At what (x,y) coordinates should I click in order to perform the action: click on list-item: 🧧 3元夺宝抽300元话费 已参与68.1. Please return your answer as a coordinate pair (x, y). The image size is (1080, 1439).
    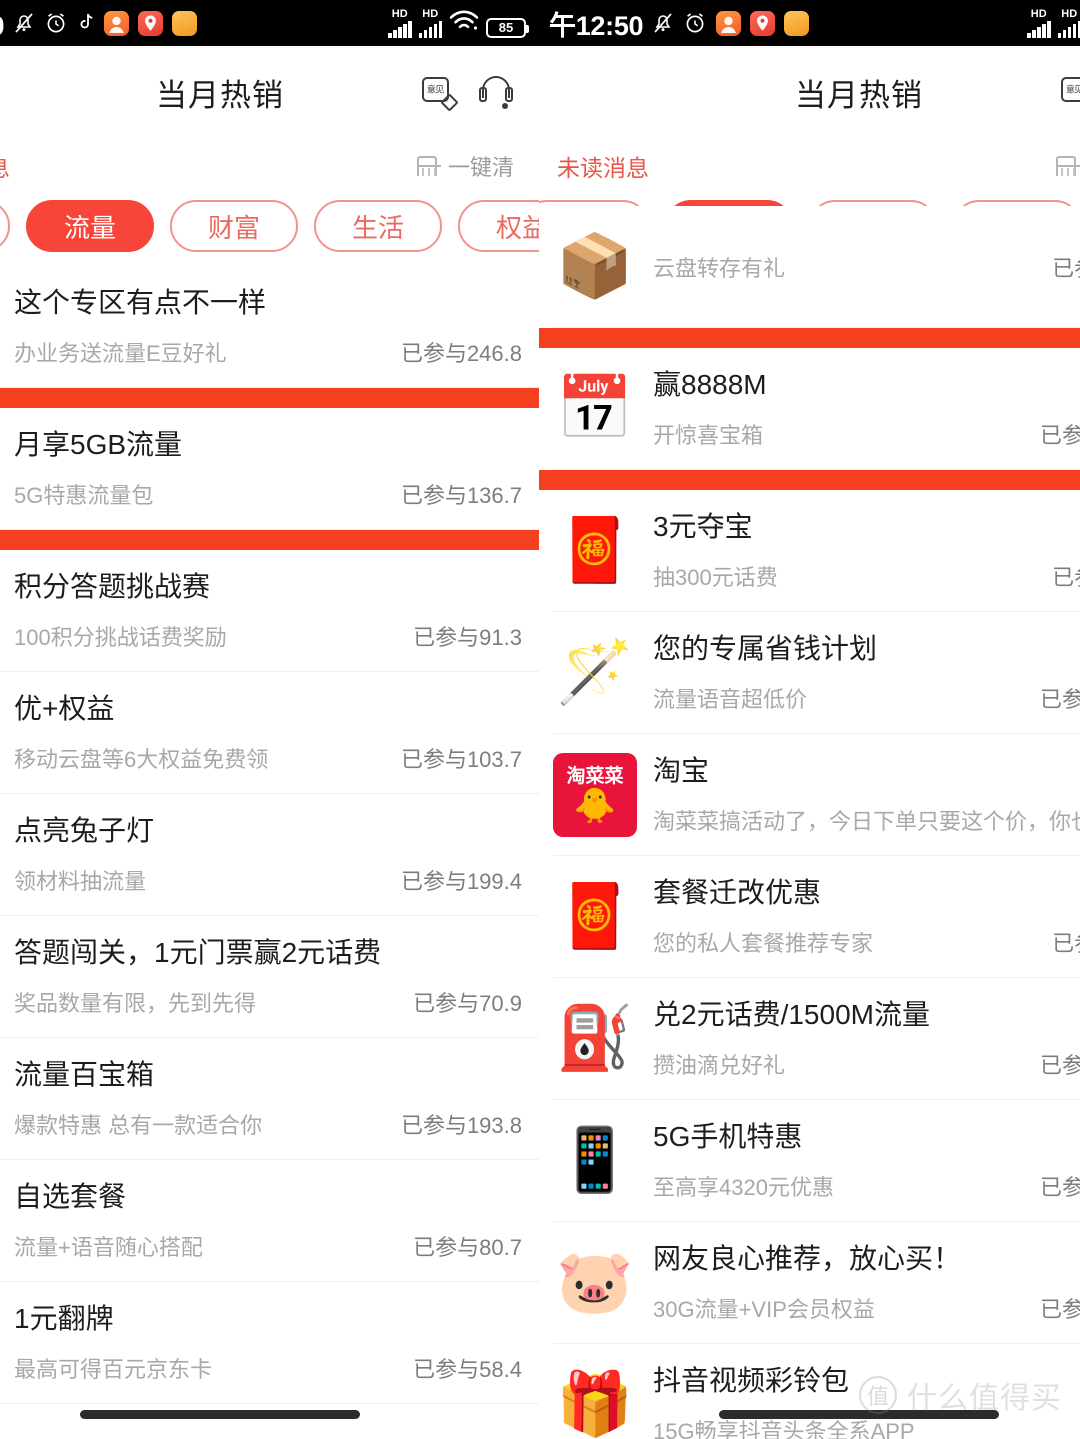
    Looking at the image, I should click on (809, 551).